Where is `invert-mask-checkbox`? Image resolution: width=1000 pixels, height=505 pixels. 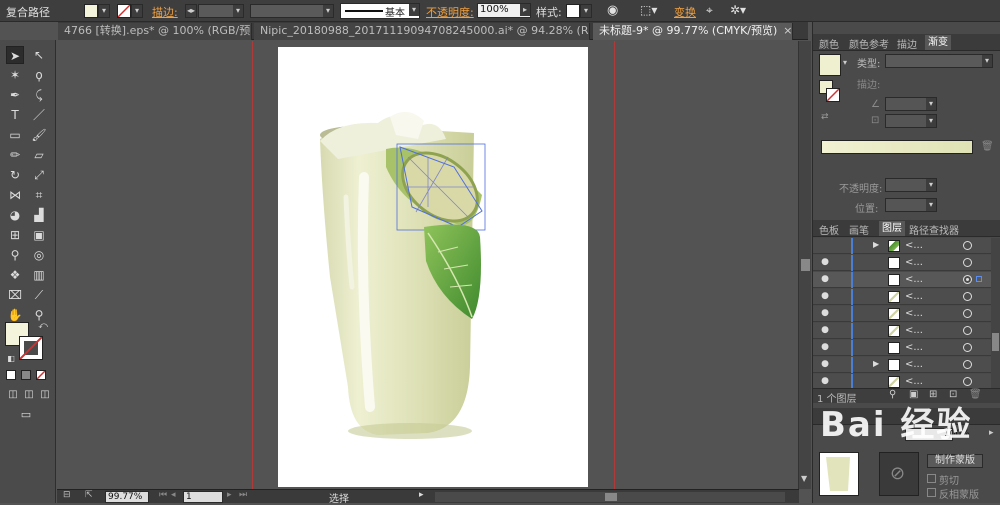
invert-mask-checkbox is located at coordinates (931, 492).